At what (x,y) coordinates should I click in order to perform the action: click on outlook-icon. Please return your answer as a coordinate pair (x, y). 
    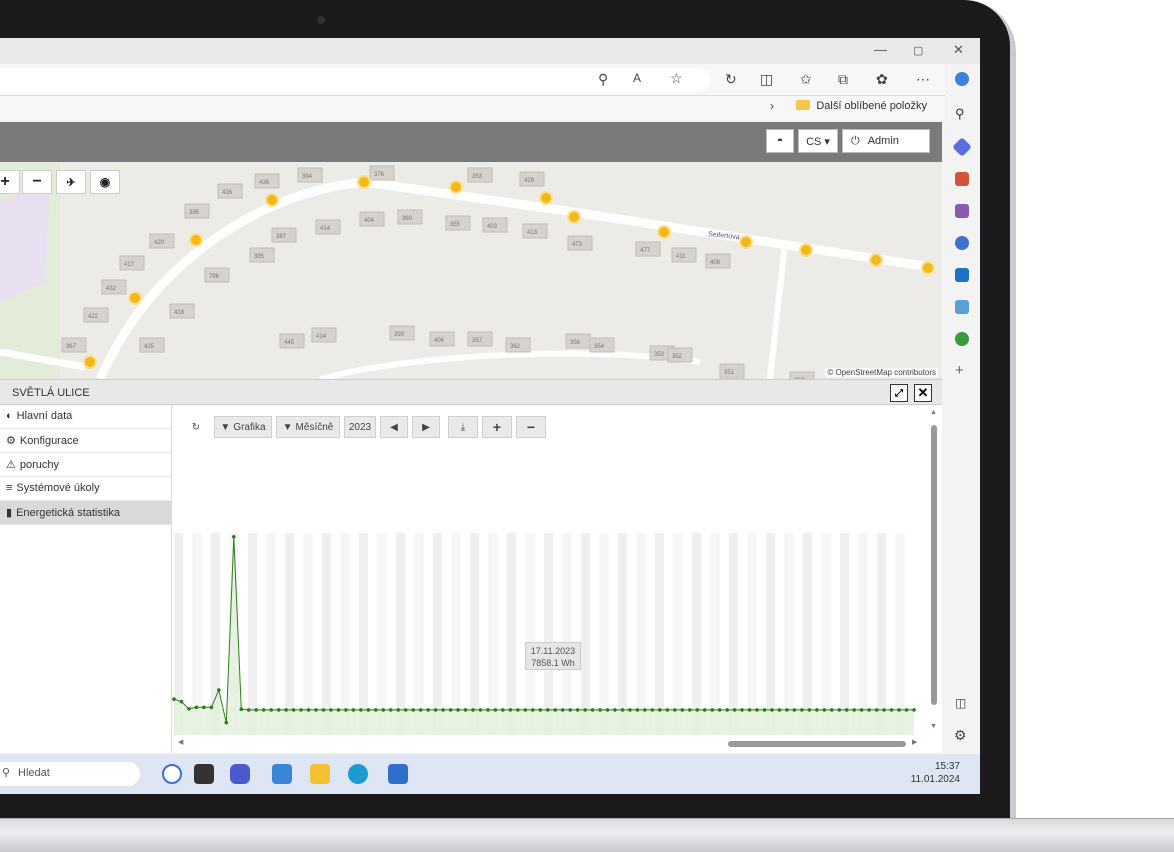
    Looking at the image, I should click on (962, 275).